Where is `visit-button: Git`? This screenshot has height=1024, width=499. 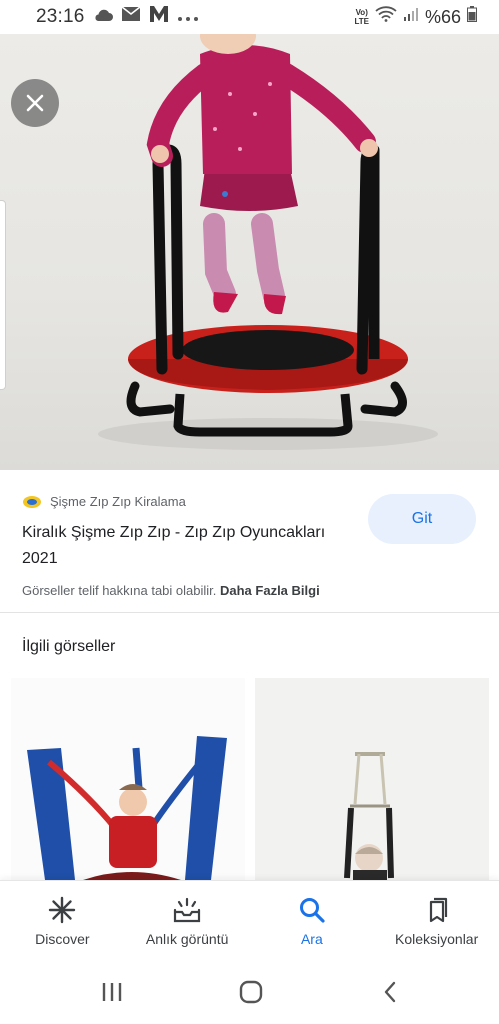 visit-button: Git is located at coordinates (422, 519).